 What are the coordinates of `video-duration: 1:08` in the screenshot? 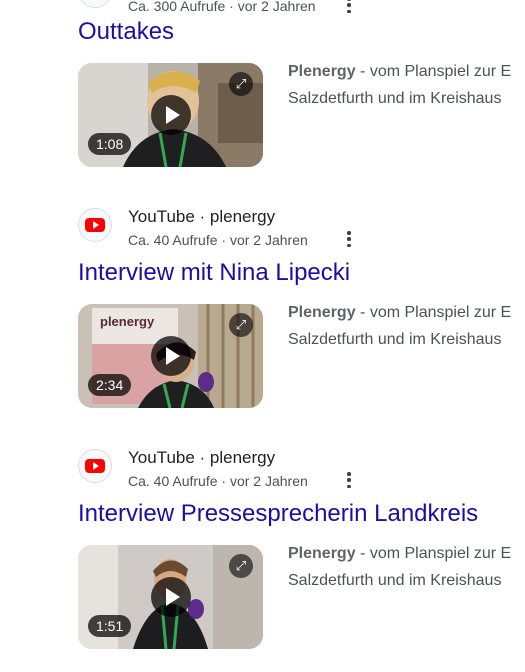 It's located at (110, 144).